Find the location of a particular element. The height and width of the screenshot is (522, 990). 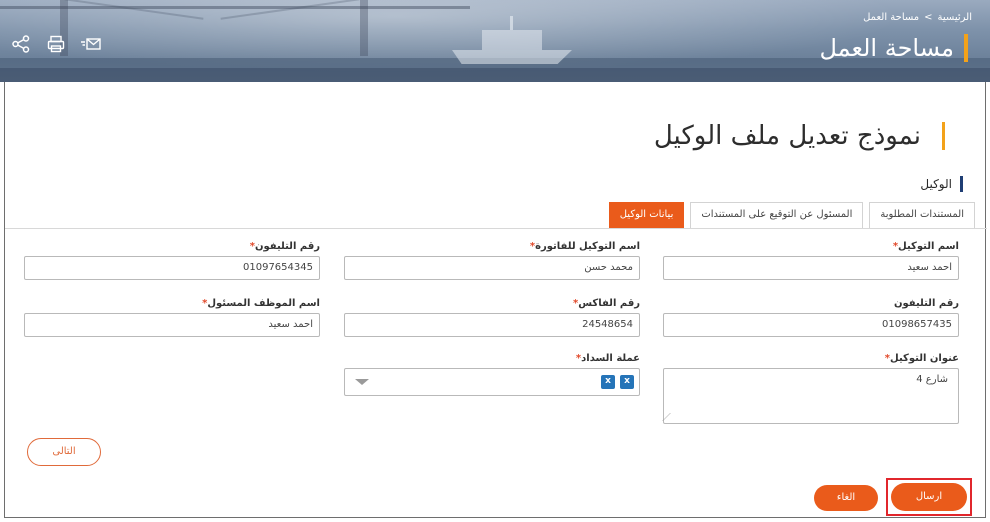

tab-agent-data: بيانات الوكيل is located at coordinates (646, 215).